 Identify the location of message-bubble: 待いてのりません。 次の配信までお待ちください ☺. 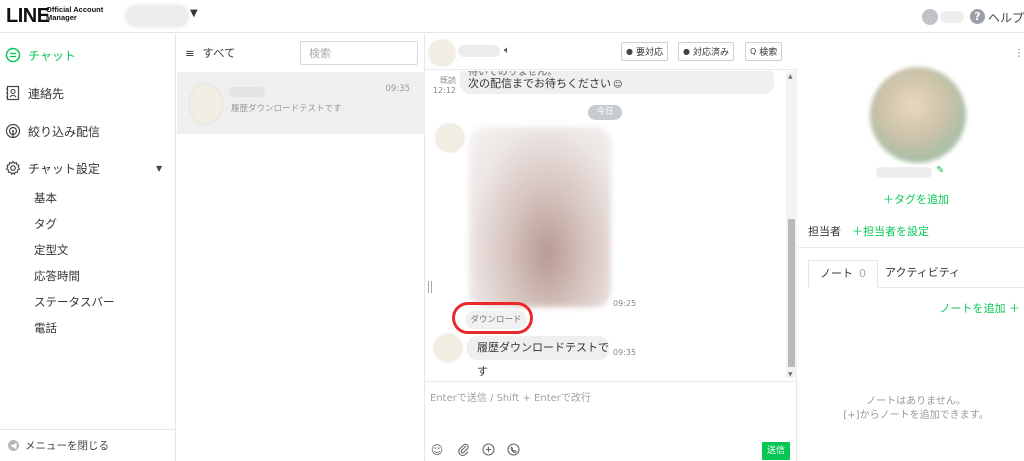
(617, 82).